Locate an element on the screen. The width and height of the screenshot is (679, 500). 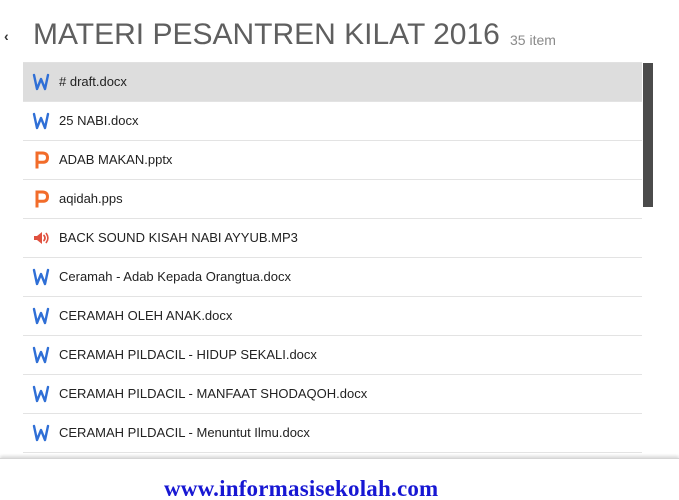
file-row: ADAB MAKAN.pptx is located at coordinates (332, 160).